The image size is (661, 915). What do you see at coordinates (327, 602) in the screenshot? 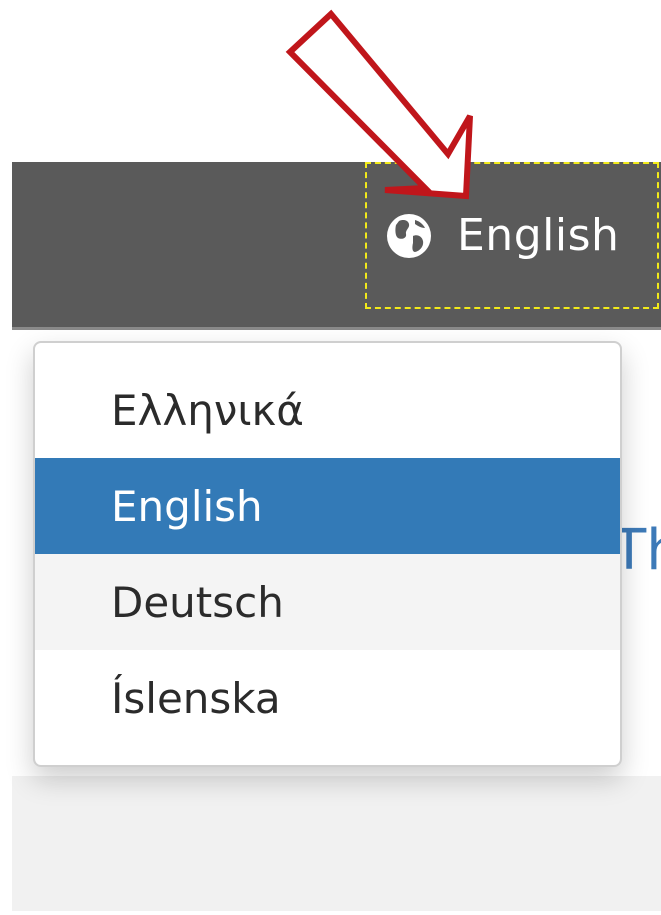
I see `language-option-german: Deutsch` at bounding box center [327, 602].